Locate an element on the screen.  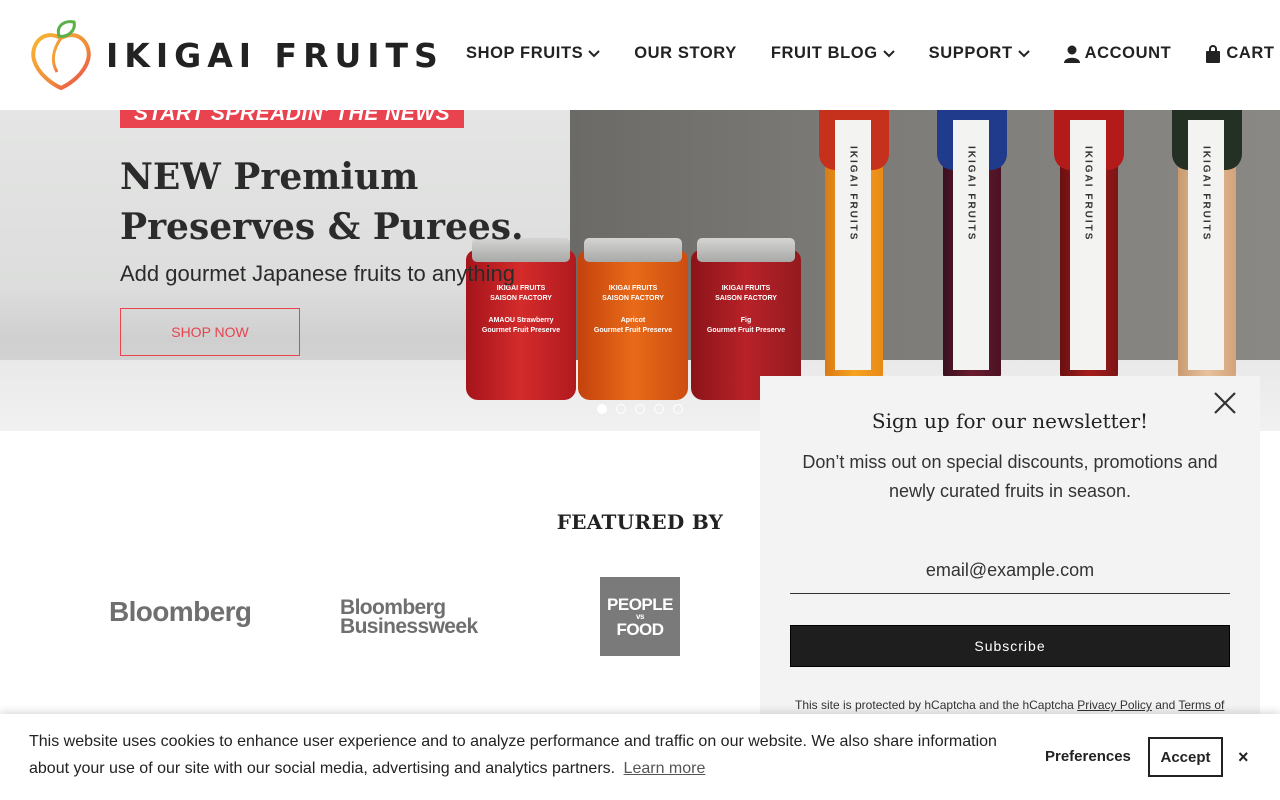
hero-subtitle: Add gourmet Japanese fruits to anything is located at coordinates (318, 273).